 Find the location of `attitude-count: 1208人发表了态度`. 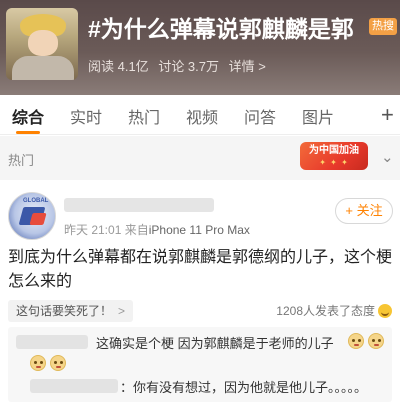

attitude-count: 1208人发表了态度 is located at coordinates (334, 310).